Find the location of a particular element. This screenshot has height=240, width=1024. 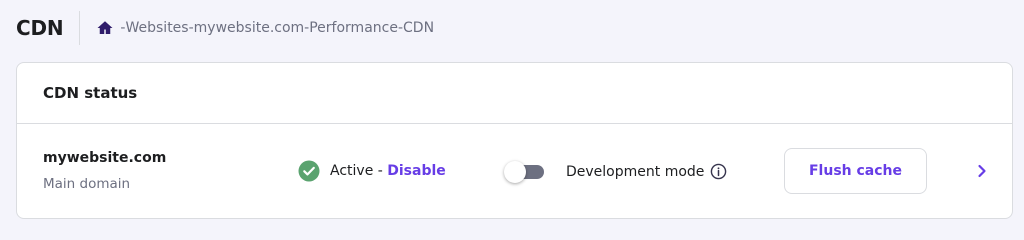

disable-link: Disable is located at coordinates (416, 171).